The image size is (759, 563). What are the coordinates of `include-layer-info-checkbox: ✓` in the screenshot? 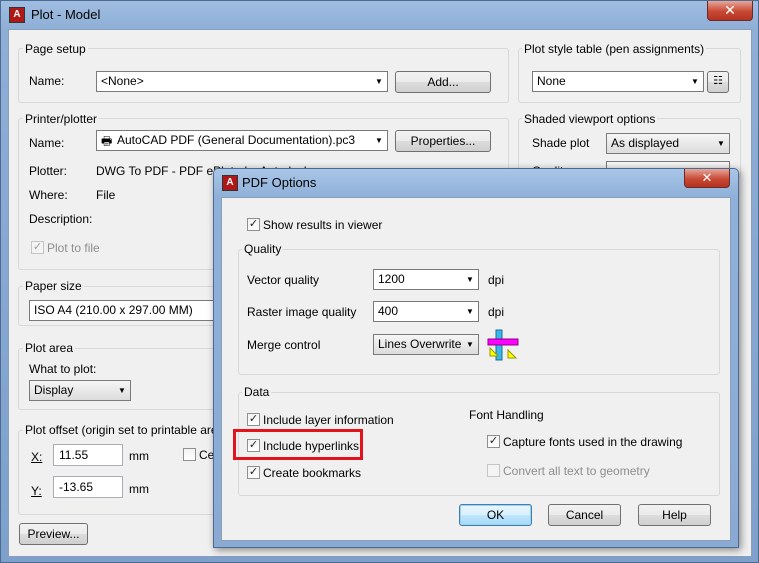 It's located at (253, 419).